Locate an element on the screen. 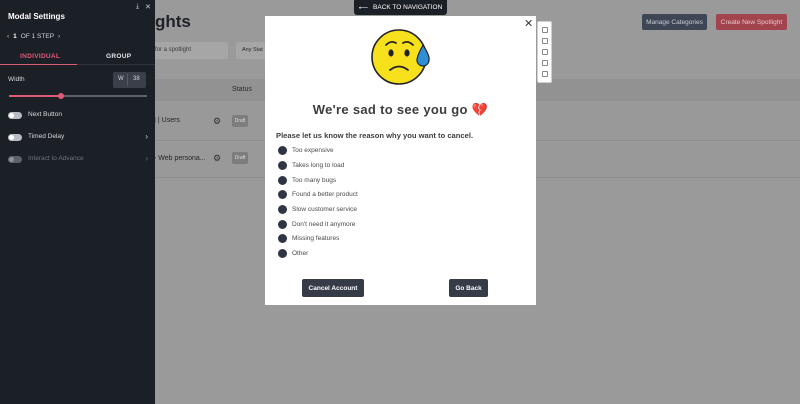  width-slider is located at coordinates (78, 96).